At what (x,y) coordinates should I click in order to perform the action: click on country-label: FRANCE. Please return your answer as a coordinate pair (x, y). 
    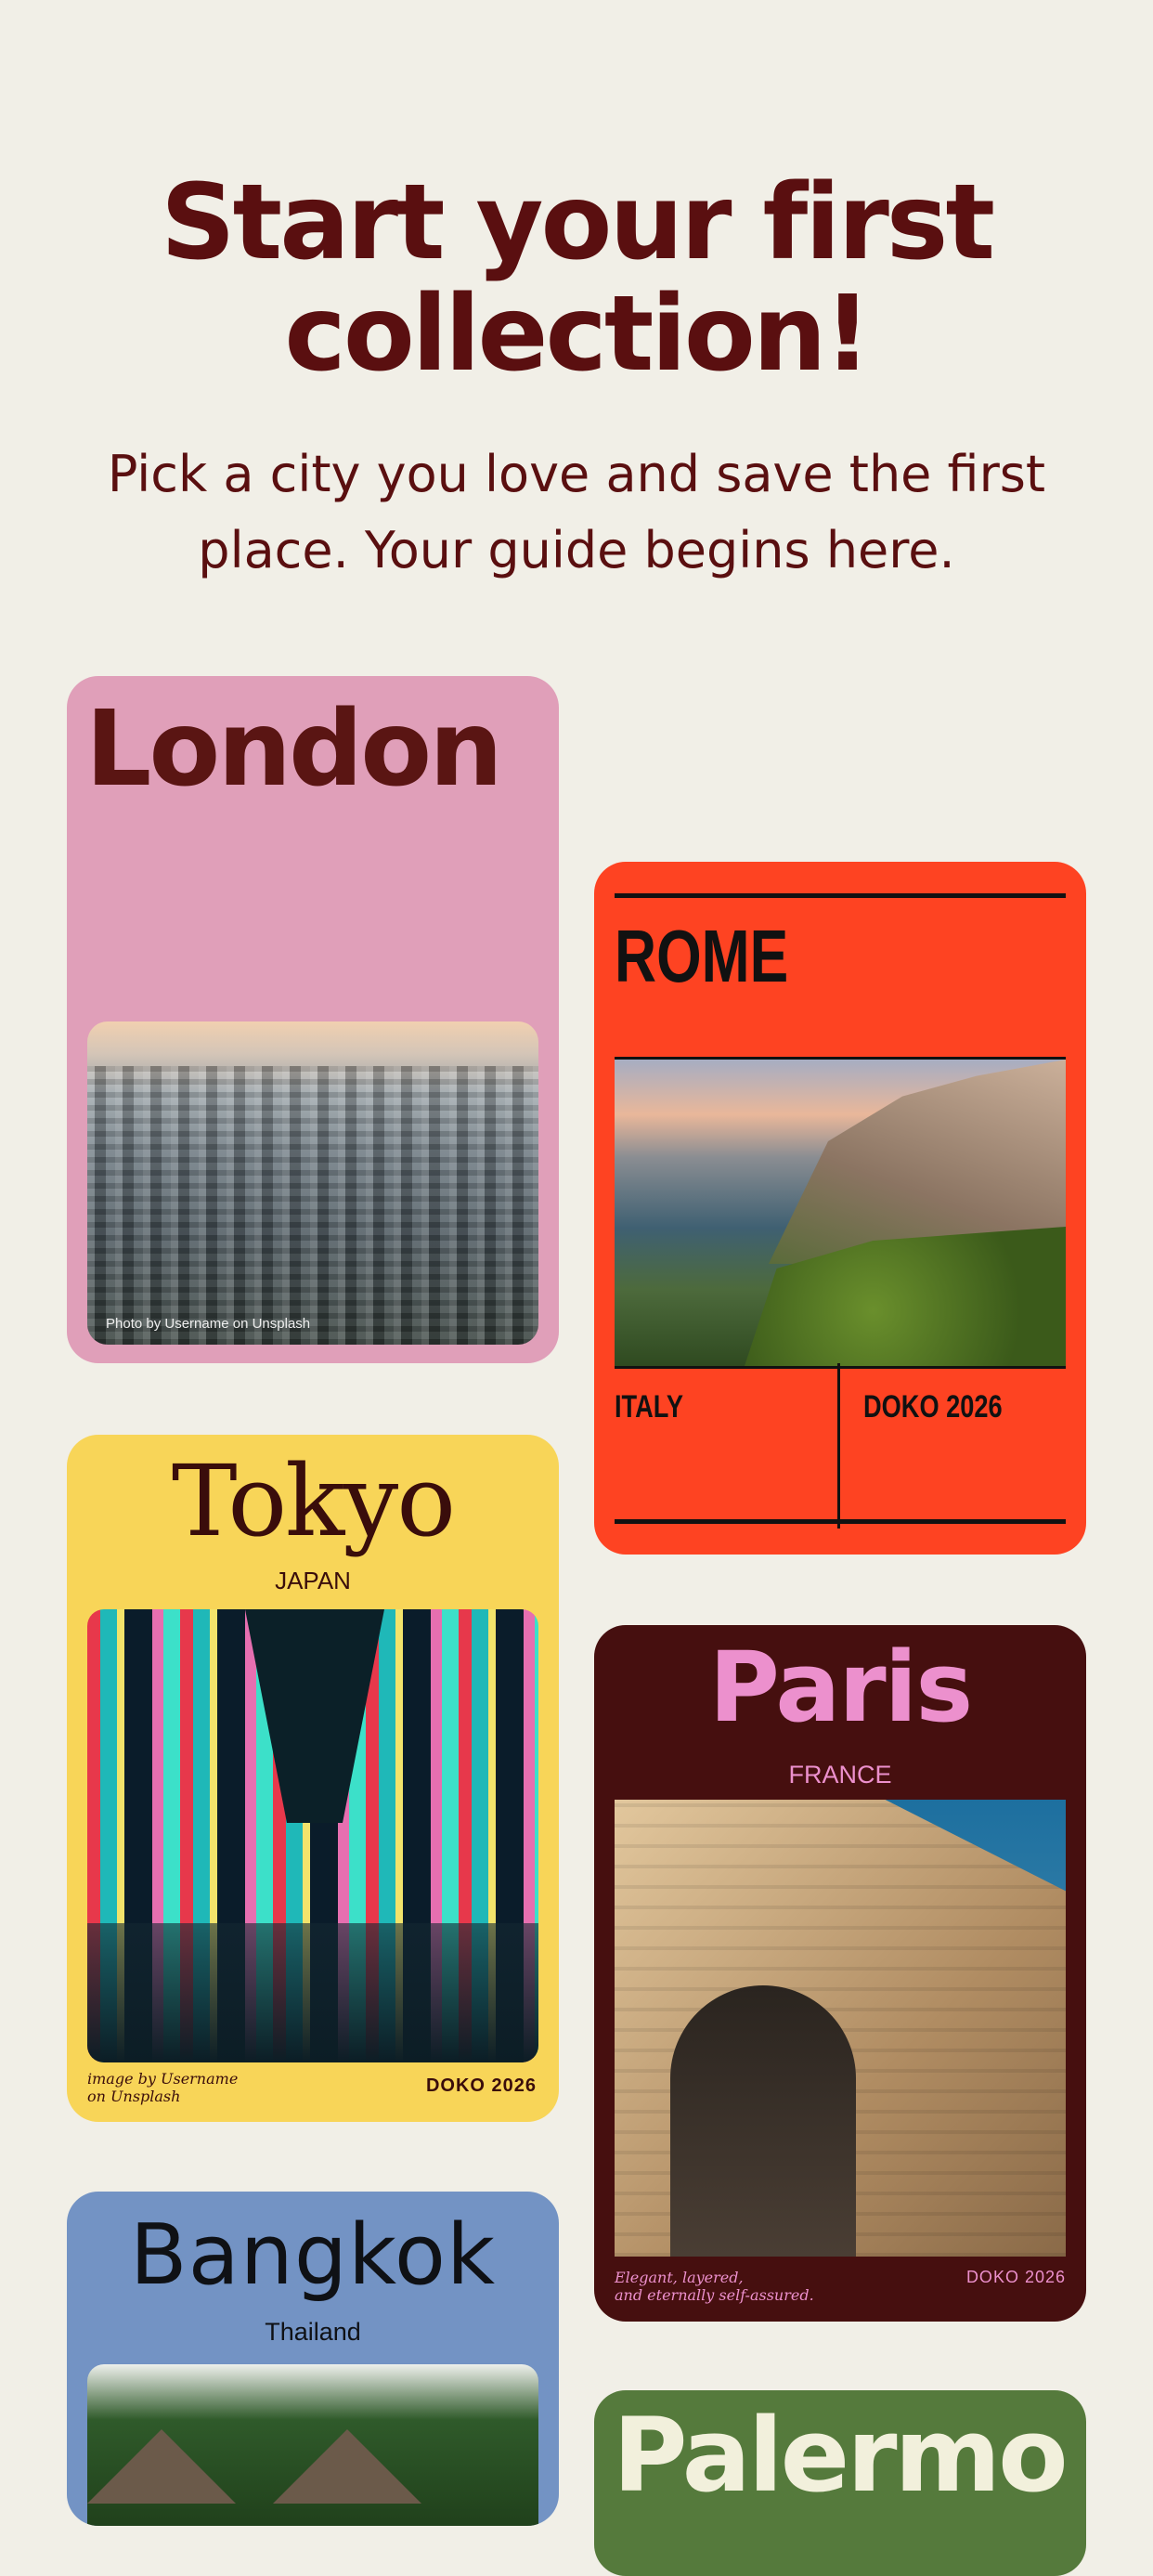
    Looking at the image, I should click on (840, 1775).